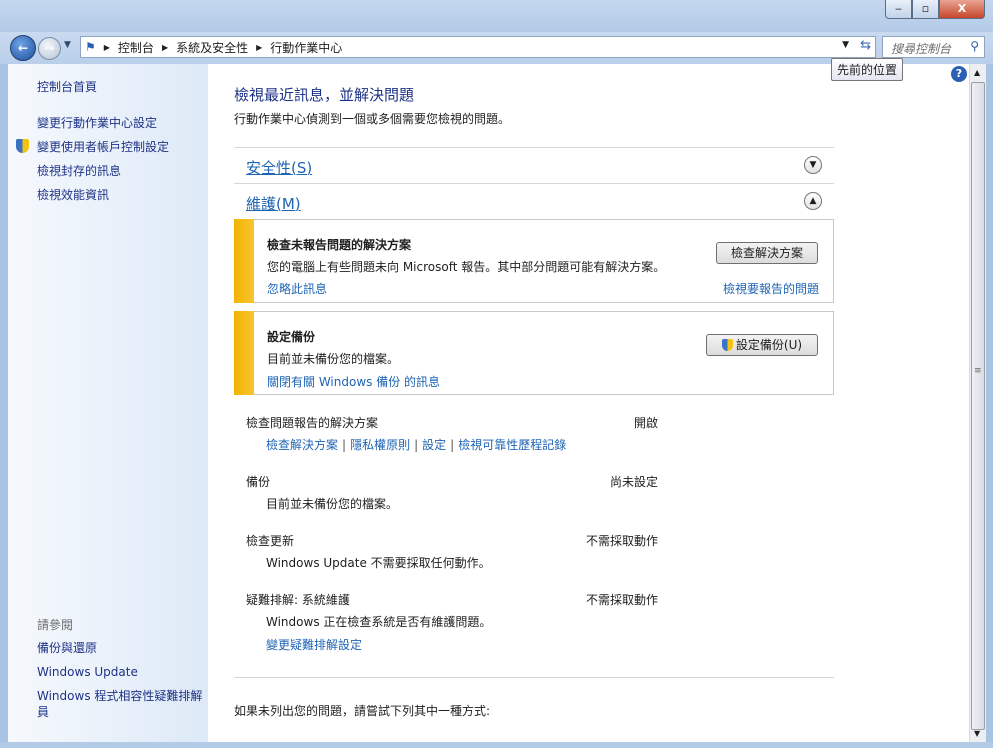 This screenshot has height=748, width=993. I want to click on row-label: 疑難排解: 系統維護, so click(298, 600).